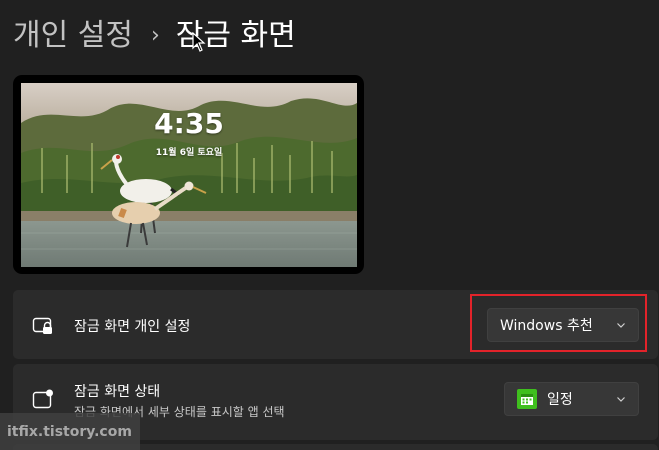 The image size is (659, 450). I want to click on annotation-highlight-box, so click(558, 323).